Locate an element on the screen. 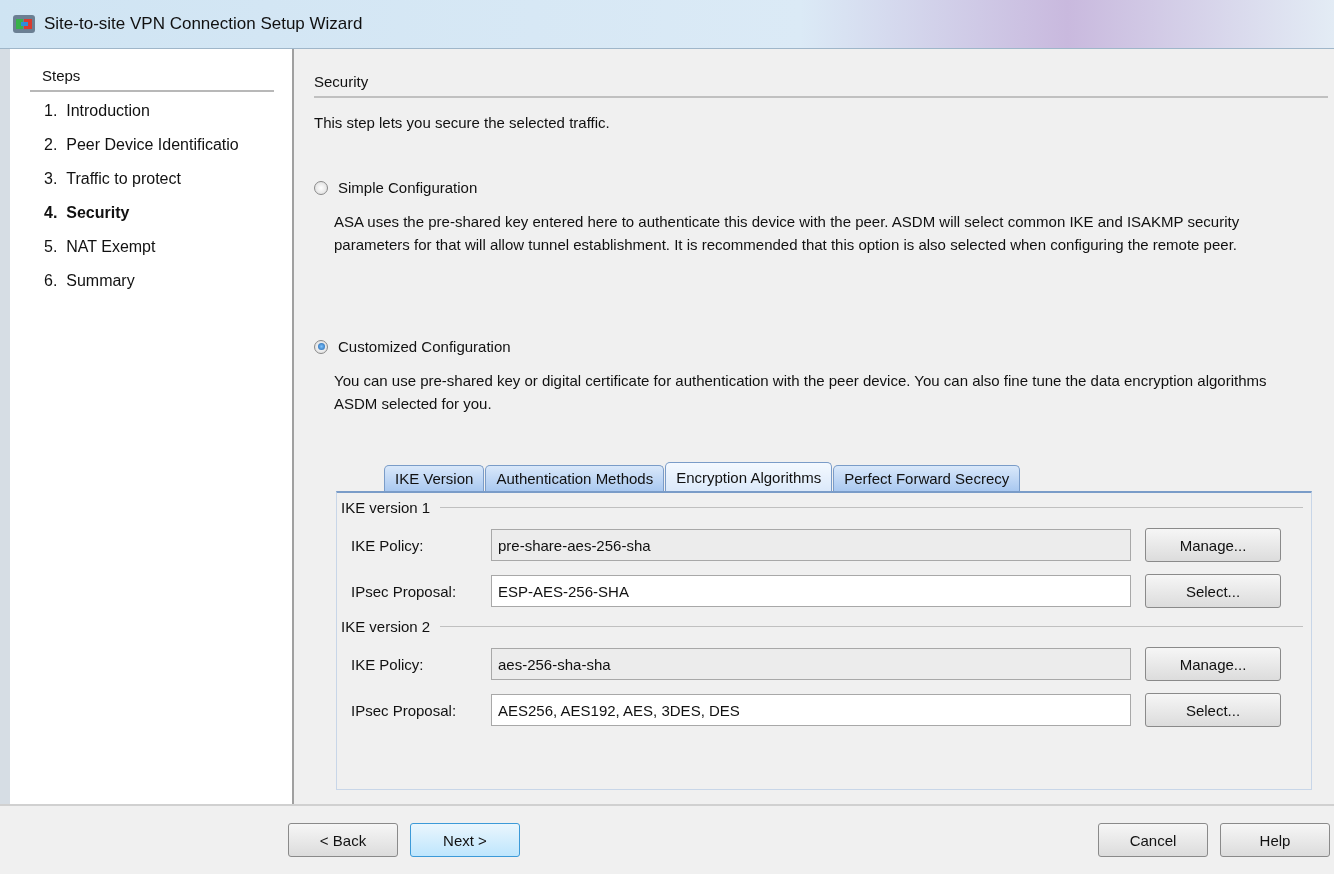  input-field: AES256, AES192, AES, 3DES, DES is located at coordinates (811, 710).